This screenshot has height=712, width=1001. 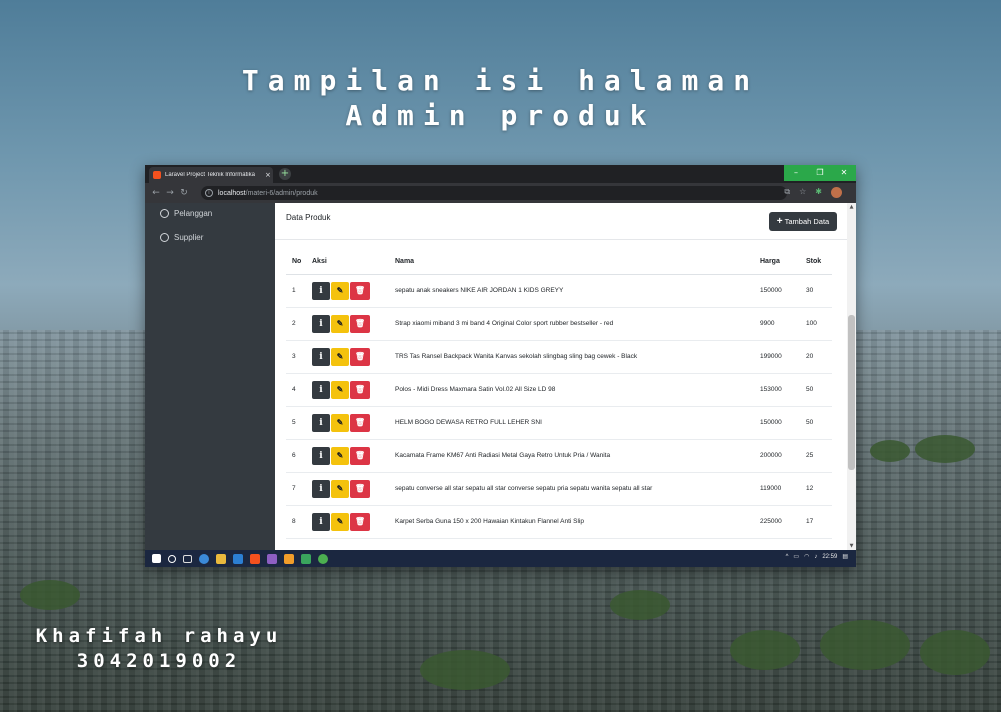 What do you see at coordinates (820, 173) in the screenshot?
I see `maximize-button: ❐` at bounding box center [820, 173].